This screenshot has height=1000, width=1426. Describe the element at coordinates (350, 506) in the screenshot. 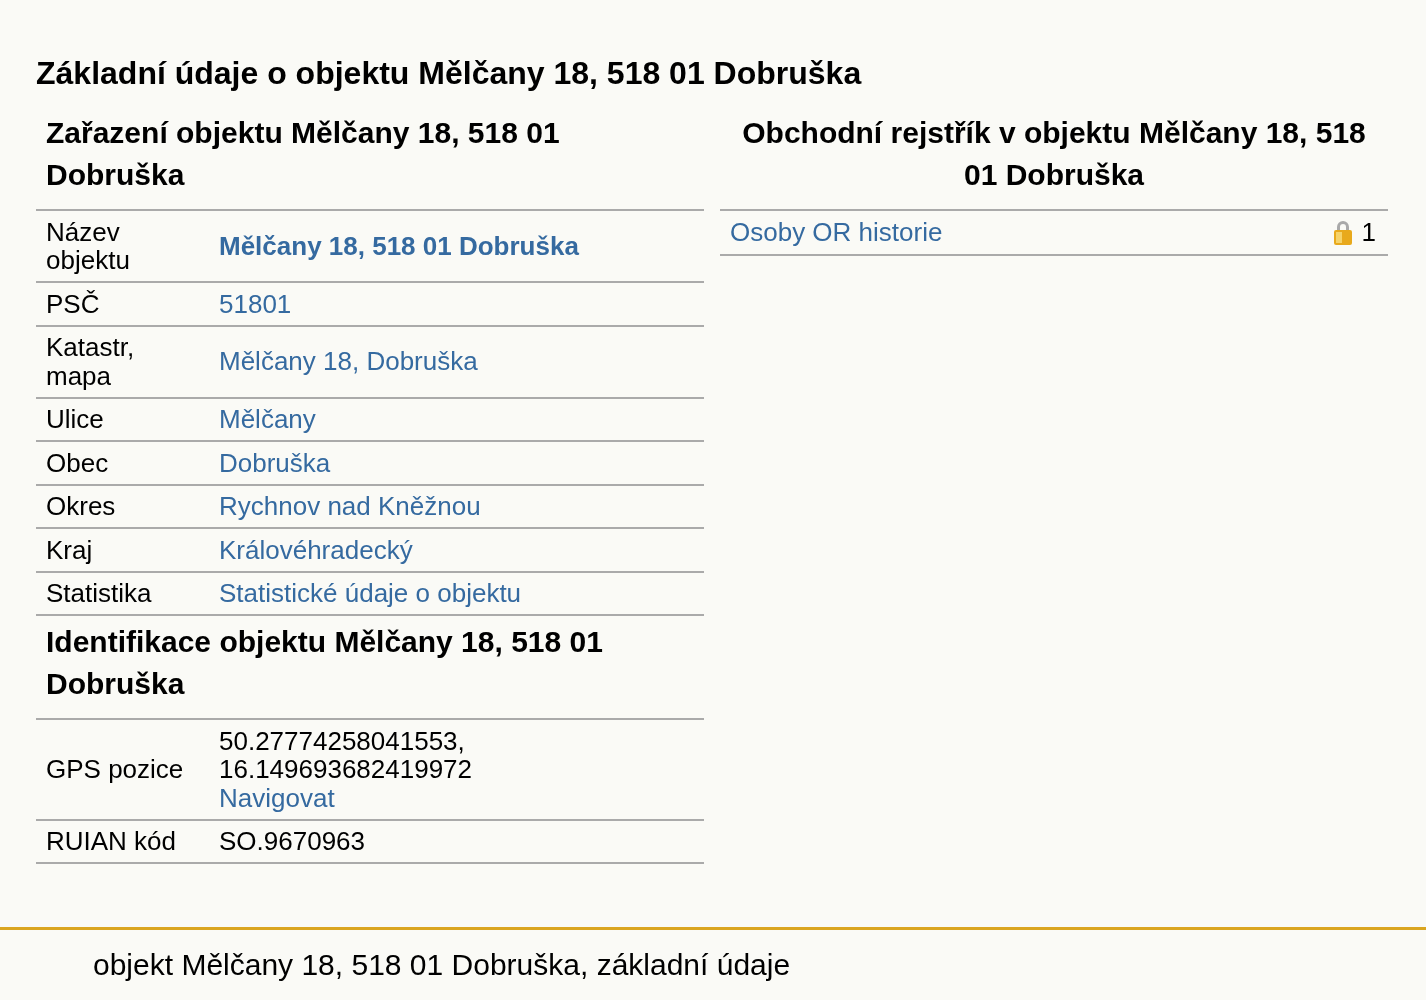

I see `value-link: Rychnov nad Kněžnou` at that location.